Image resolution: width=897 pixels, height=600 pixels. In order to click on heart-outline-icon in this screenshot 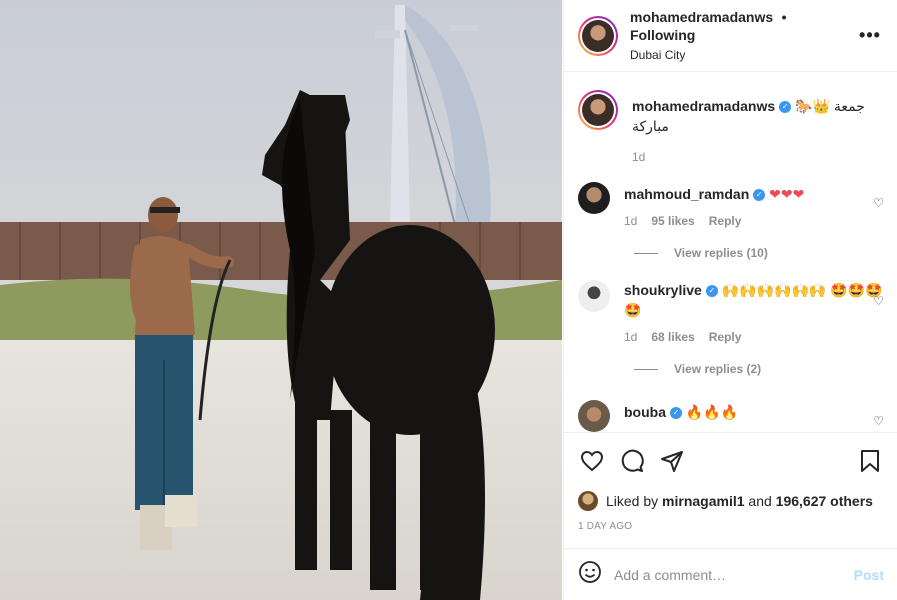, I will do `click(592, 461)`.